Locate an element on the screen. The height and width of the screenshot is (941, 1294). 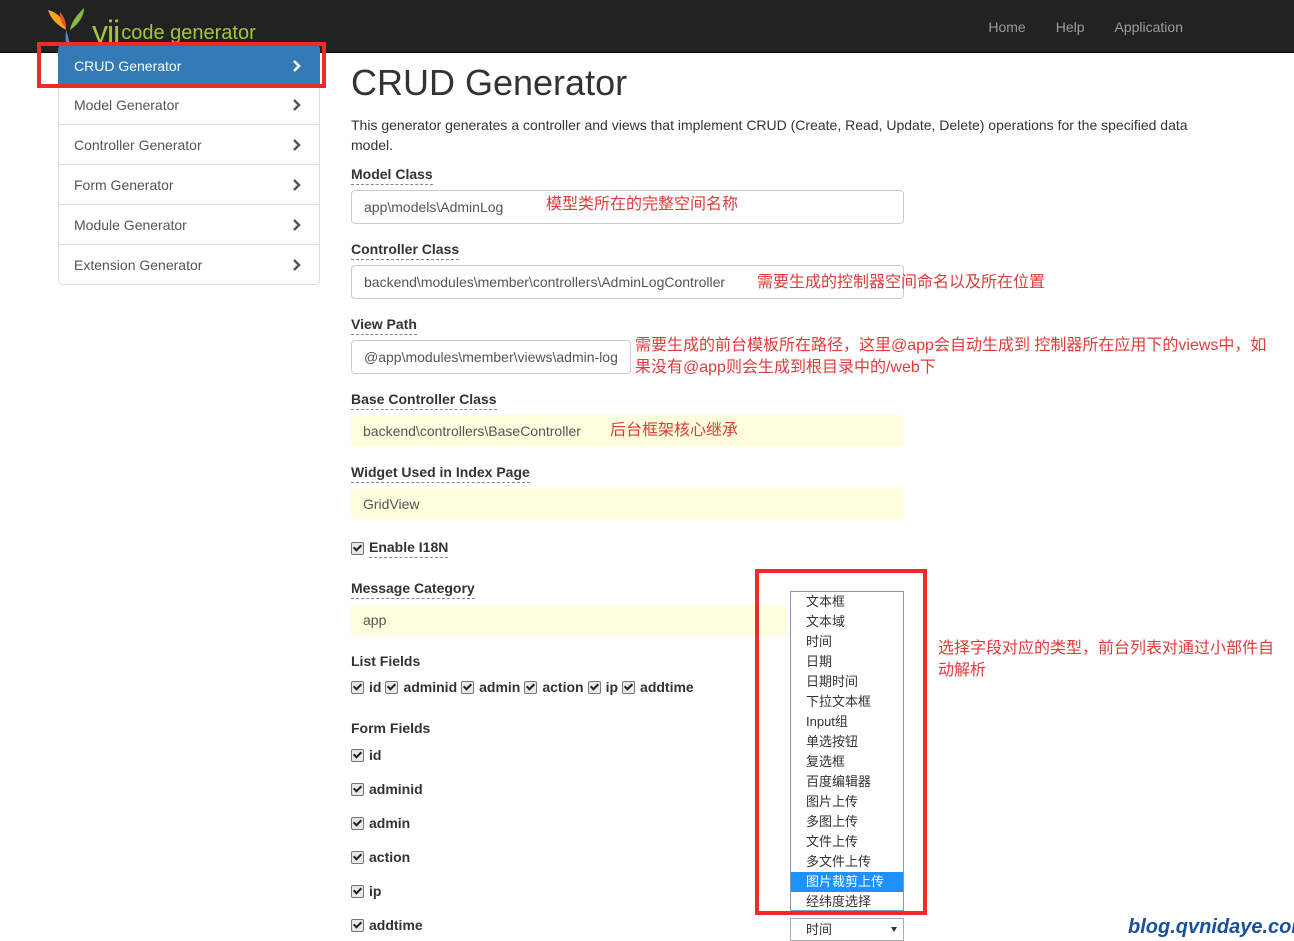
caret-down-icon is located at coordinates (894, 929).